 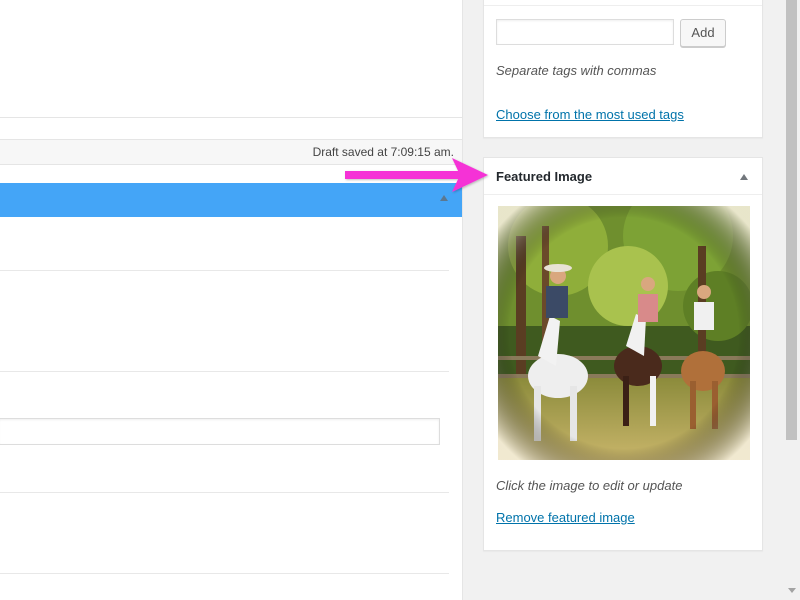 What do you see at coordinates (544, 176) in the screenshot?
I see `featured-image-title: Featured Image` at bounding box center [544, 176].